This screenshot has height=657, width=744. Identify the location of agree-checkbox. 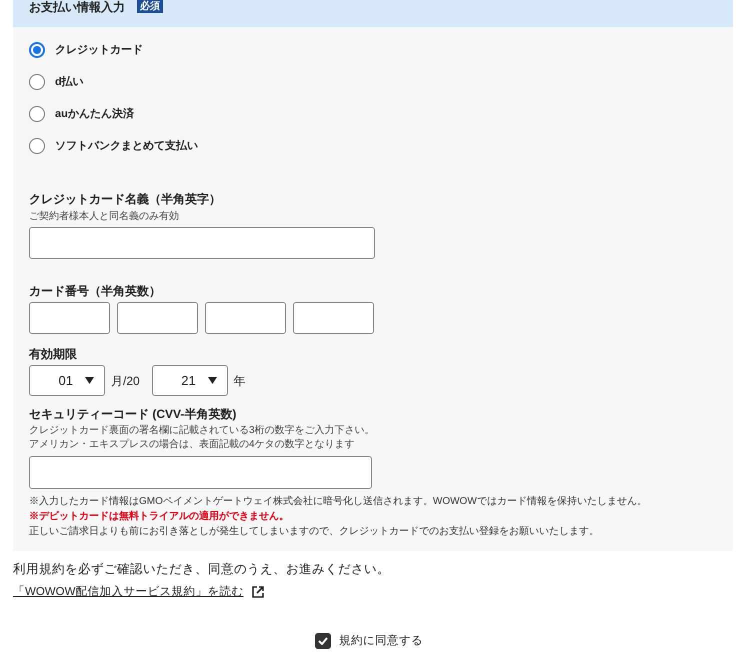
(323, 641).